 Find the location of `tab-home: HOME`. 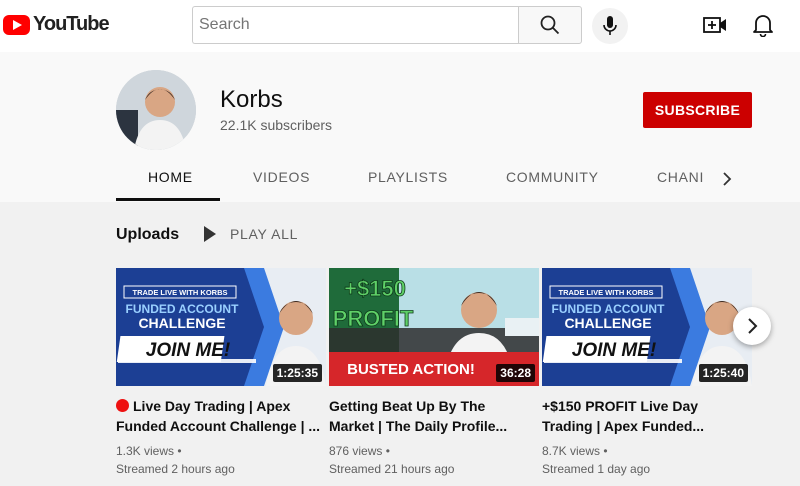

tab-home: HOME is located at coordinates (170, 177).